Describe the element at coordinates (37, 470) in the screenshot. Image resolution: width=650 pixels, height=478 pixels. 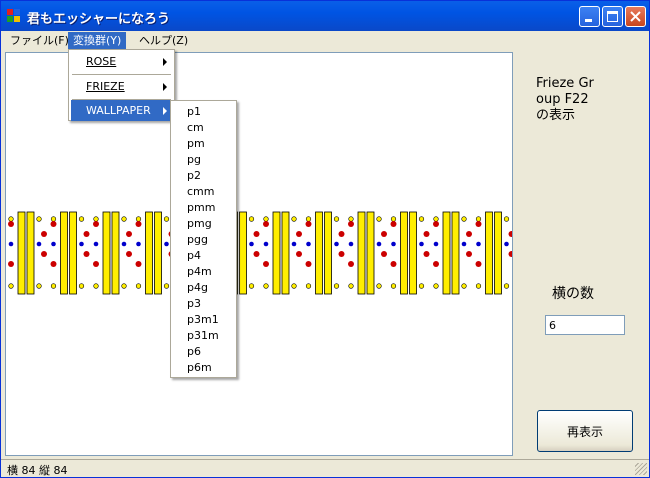
I see `status-text: 横 84 縦 84` at that location.